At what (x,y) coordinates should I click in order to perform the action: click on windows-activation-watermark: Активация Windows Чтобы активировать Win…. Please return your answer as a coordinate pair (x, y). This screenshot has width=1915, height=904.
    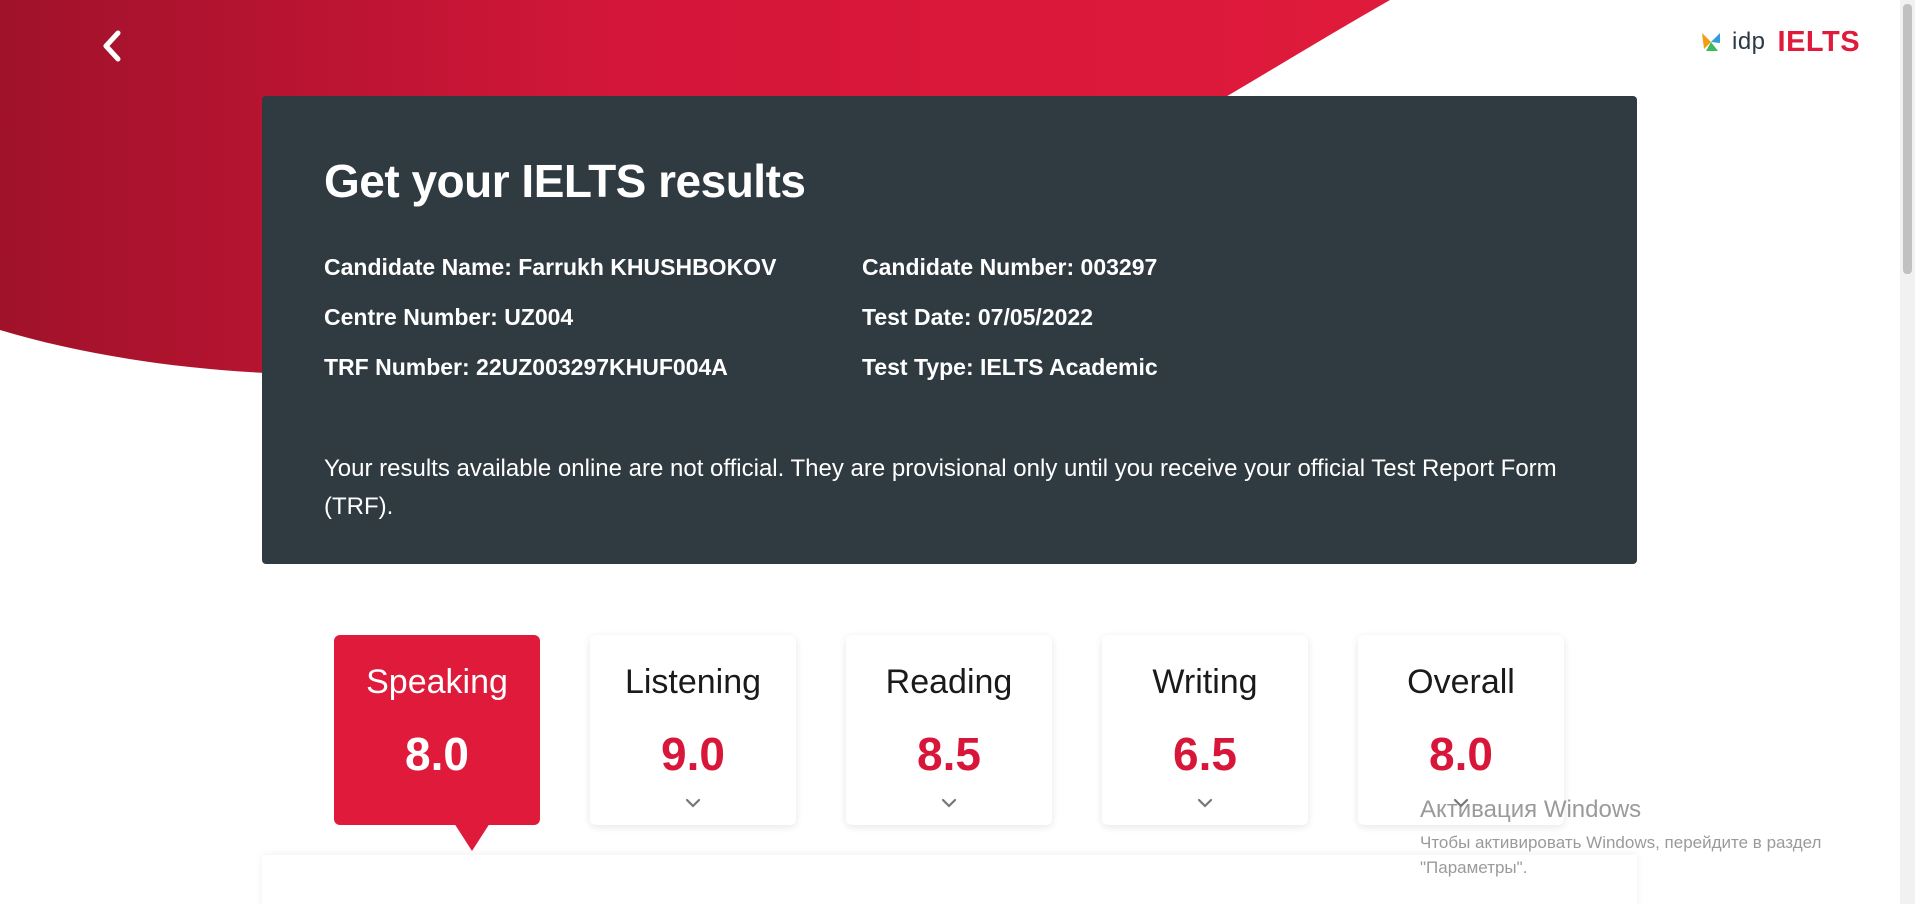
    Looking at the image, I should click on (1620, 838).